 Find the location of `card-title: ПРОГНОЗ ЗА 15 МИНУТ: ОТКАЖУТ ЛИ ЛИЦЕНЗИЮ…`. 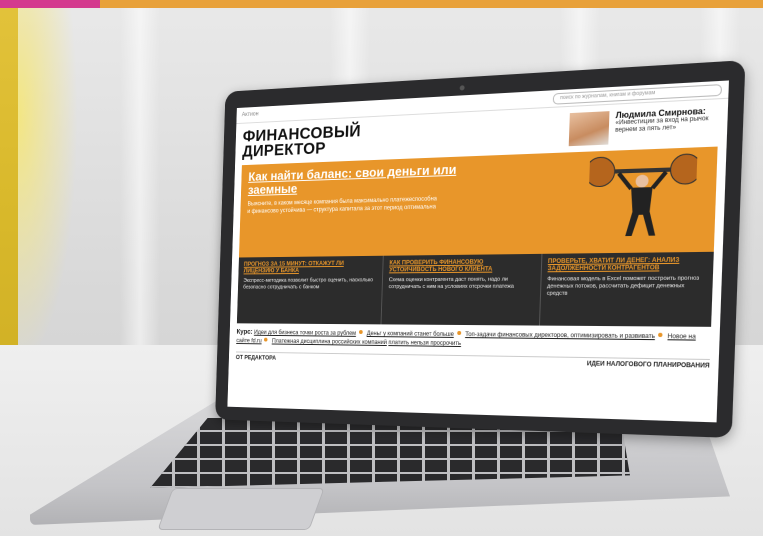

card-title: ПРОГНОЗ ЗА 15 МИНУТ: ОТКАЖУТ ЛИ ЛИЦЕНЗИЮ… is located at coordinates (311, 268).